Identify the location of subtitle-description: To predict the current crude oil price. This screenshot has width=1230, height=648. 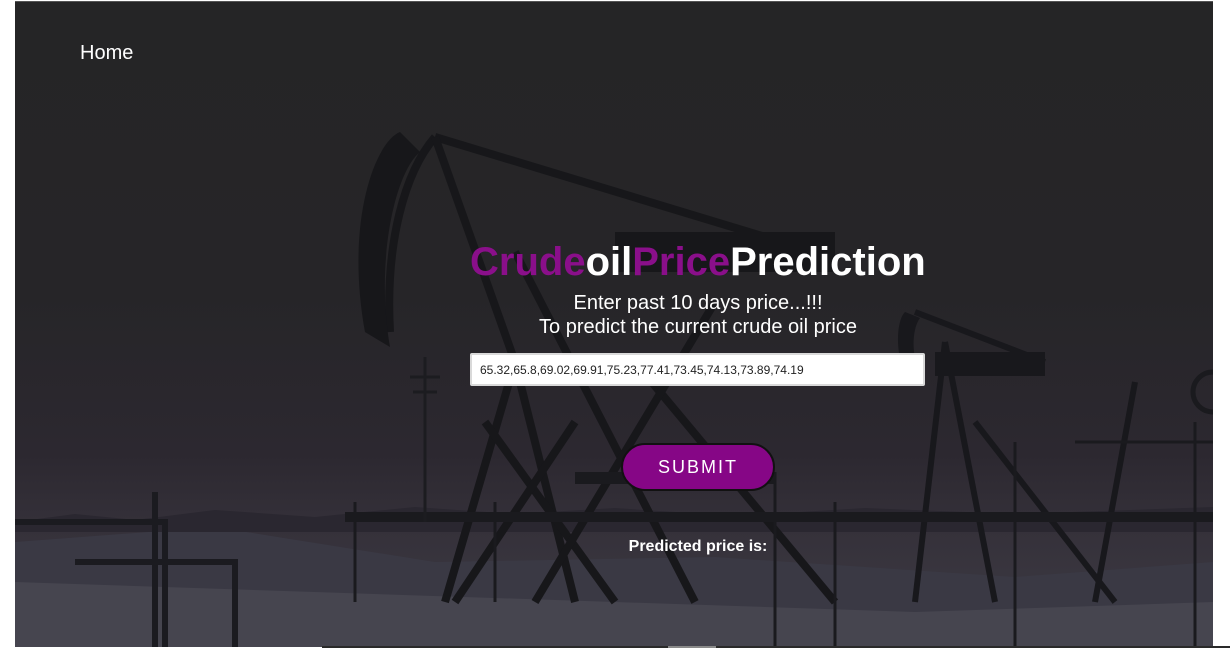
(698, 327).